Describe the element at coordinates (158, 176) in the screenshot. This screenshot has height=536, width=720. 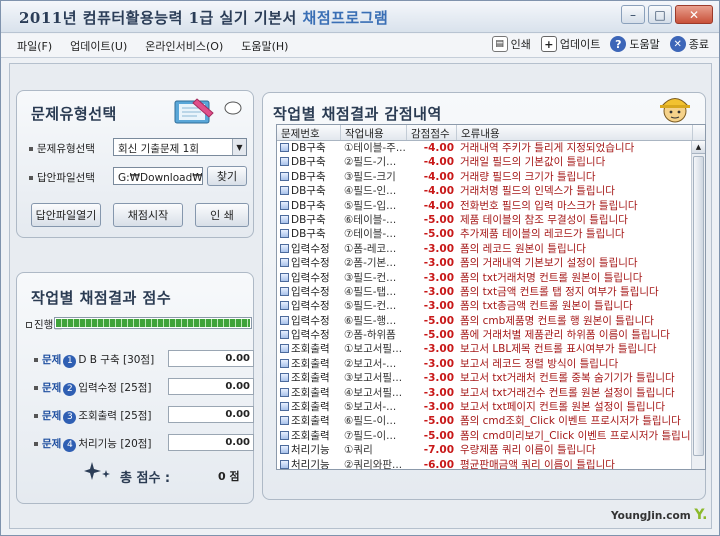
I see `answer-file-field: G:₩Download₩회신` at that location.